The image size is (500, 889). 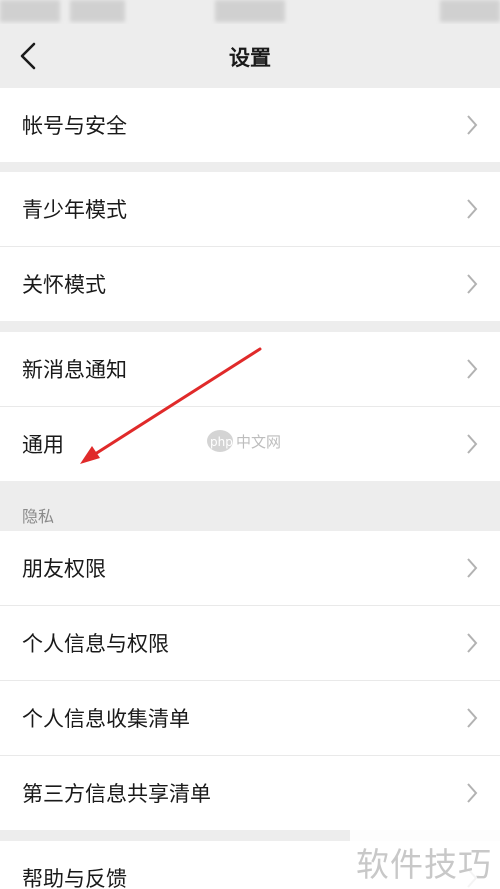 What do you see at coordinates (250, 369) in the screenshot?
I see `settings-item-new-message-notification: 新消息通知` at bounding box center [250, 369].